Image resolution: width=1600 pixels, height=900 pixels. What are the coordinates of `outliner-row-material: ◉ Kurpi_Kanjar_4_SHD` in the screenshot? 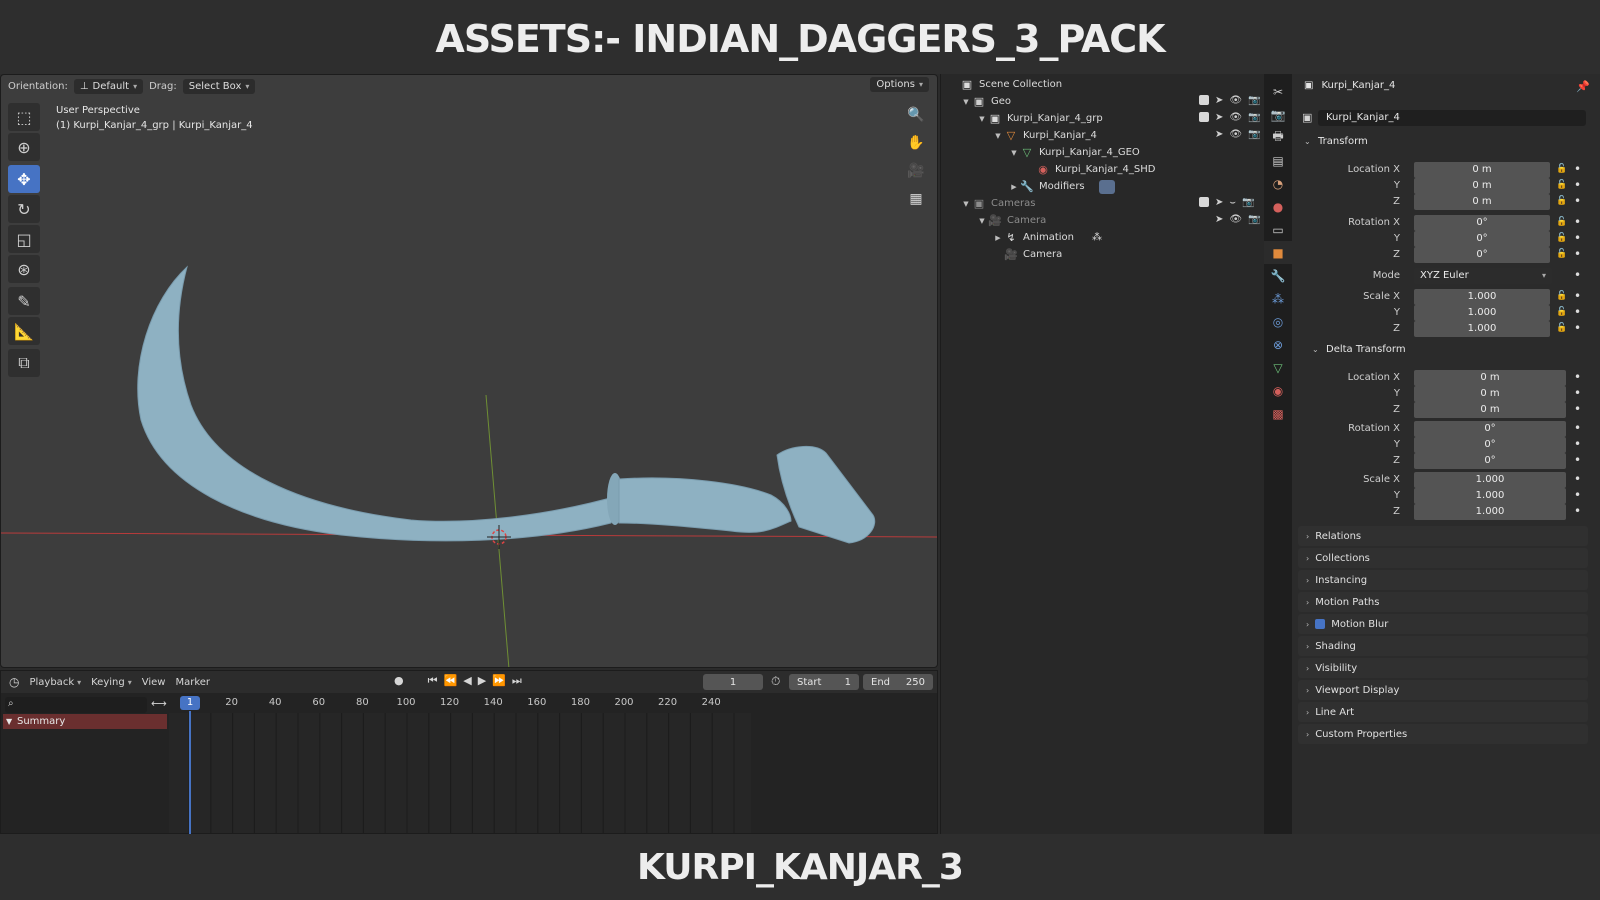 It's located at (1103, 169).